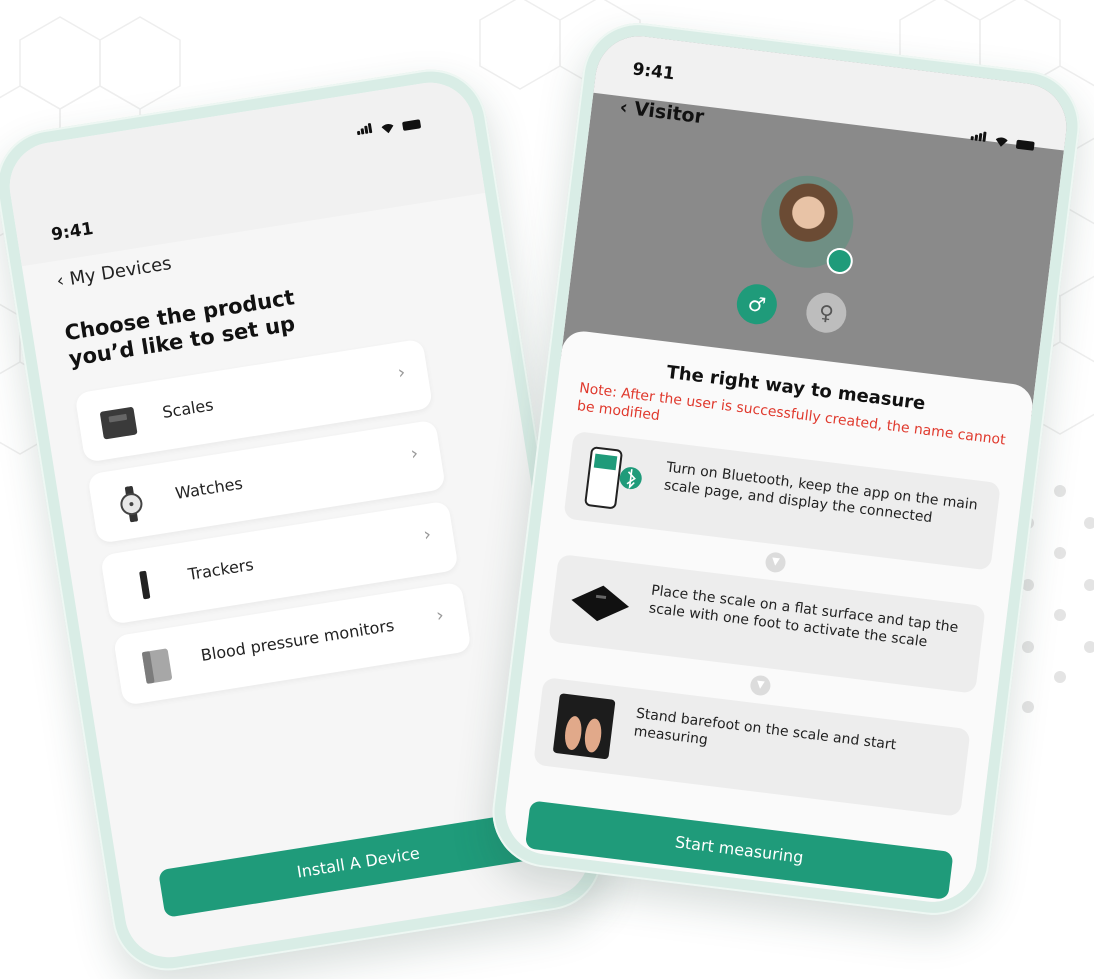 The width and height of the screenshot is (1094, 979). What do you see at coordinates (826, 312) in the screenshot?
I see `female-icon: ♀` at bounding box center [826, 312].